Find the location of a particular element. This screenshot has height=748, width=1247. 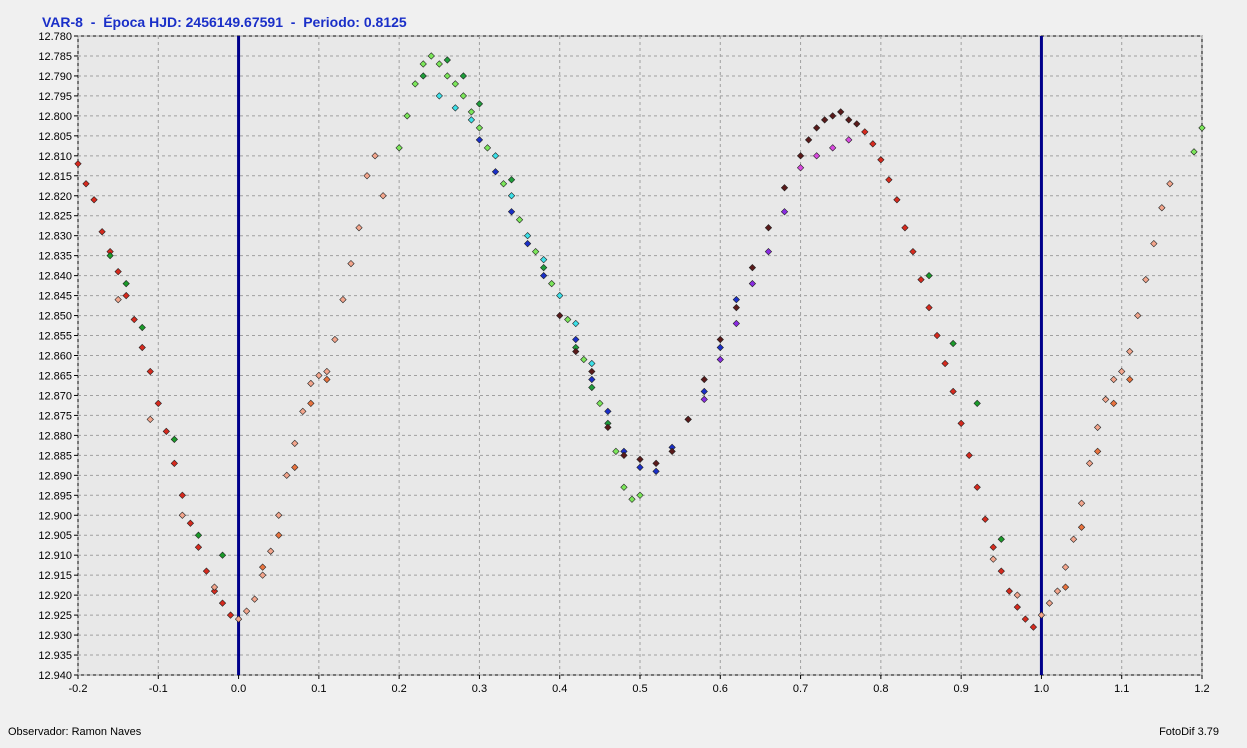

y-tick-label: 12.870 is located at coordinates (55, 396).